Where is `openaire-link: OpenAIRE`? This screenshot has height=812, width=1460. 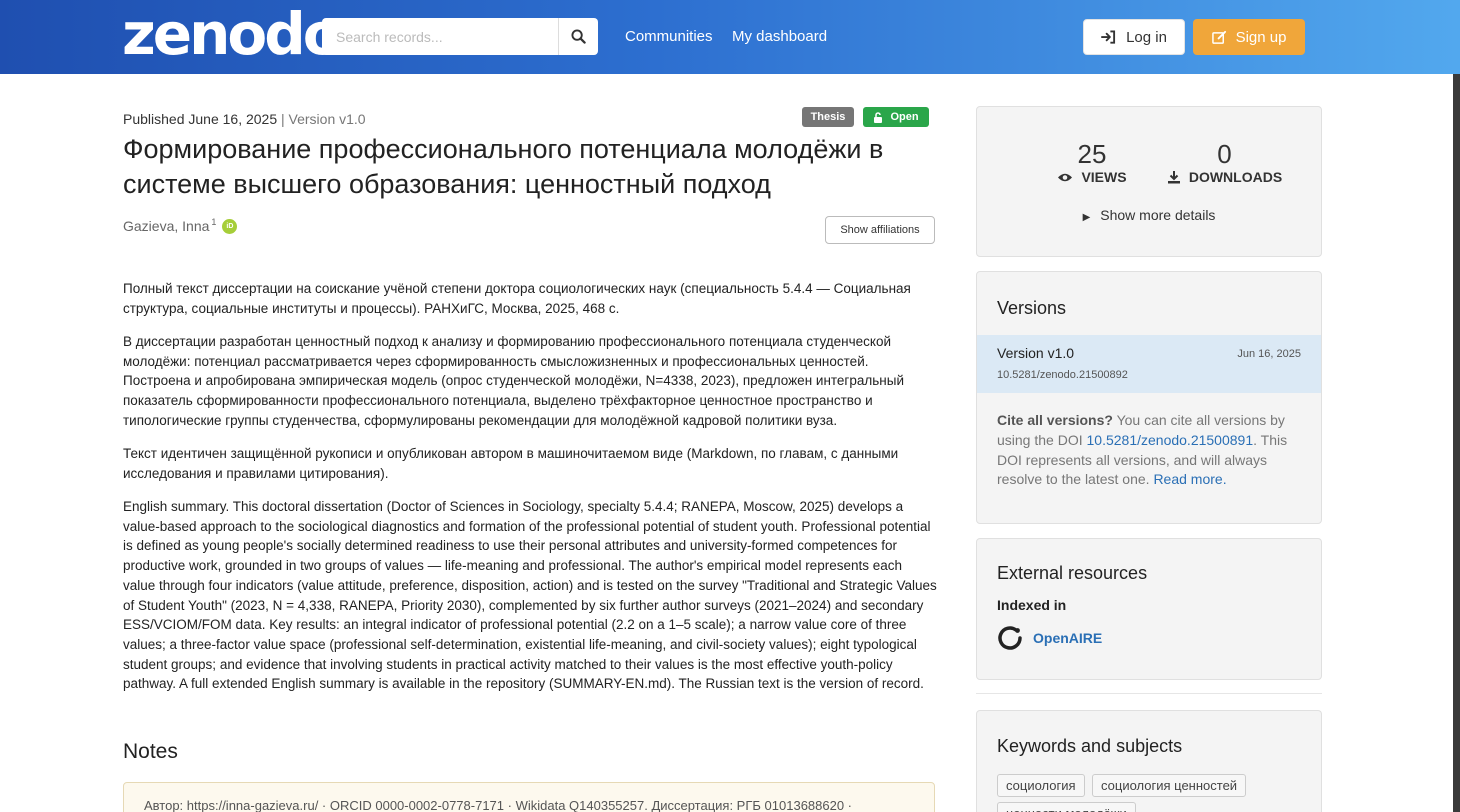 openaire-link: OpenAIRE is located at coordinates (1049, 638).